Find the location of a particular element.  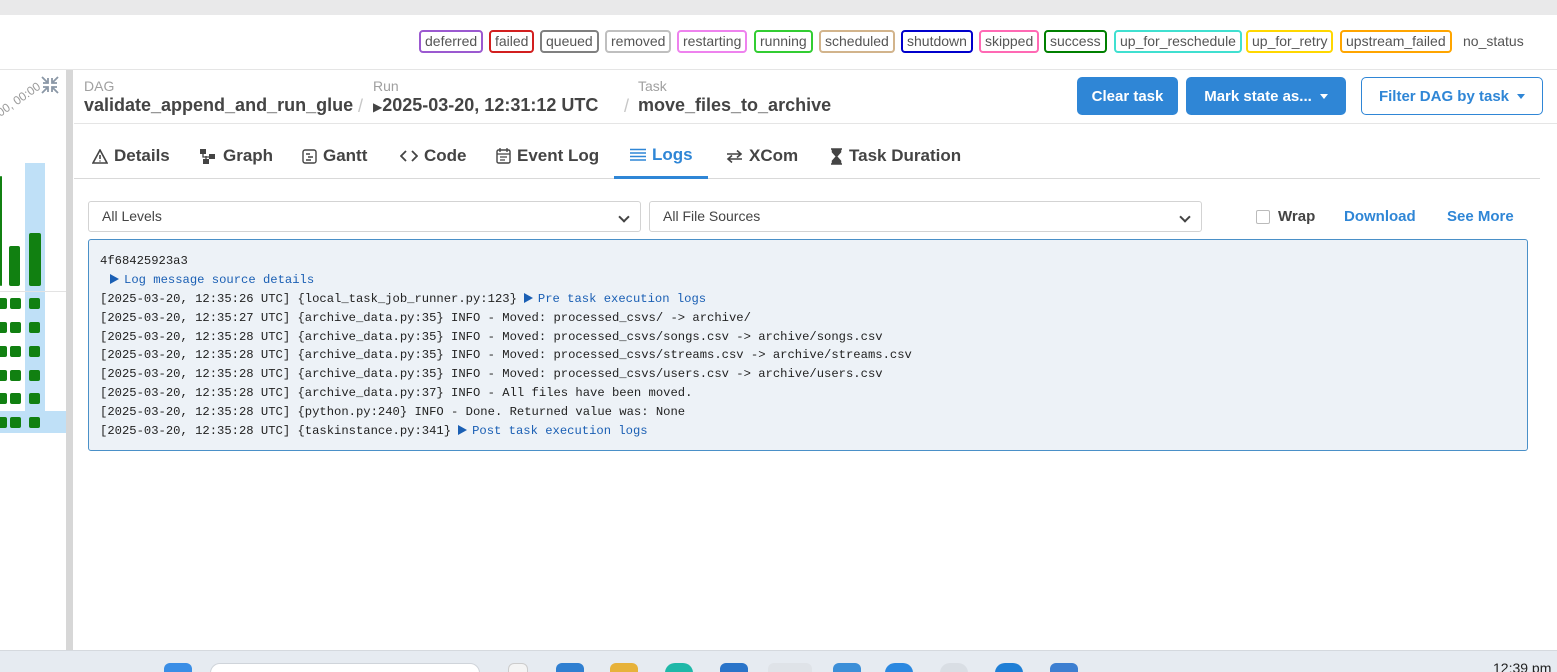

log-level-value: All Levels is located at coordinates (132, 216).